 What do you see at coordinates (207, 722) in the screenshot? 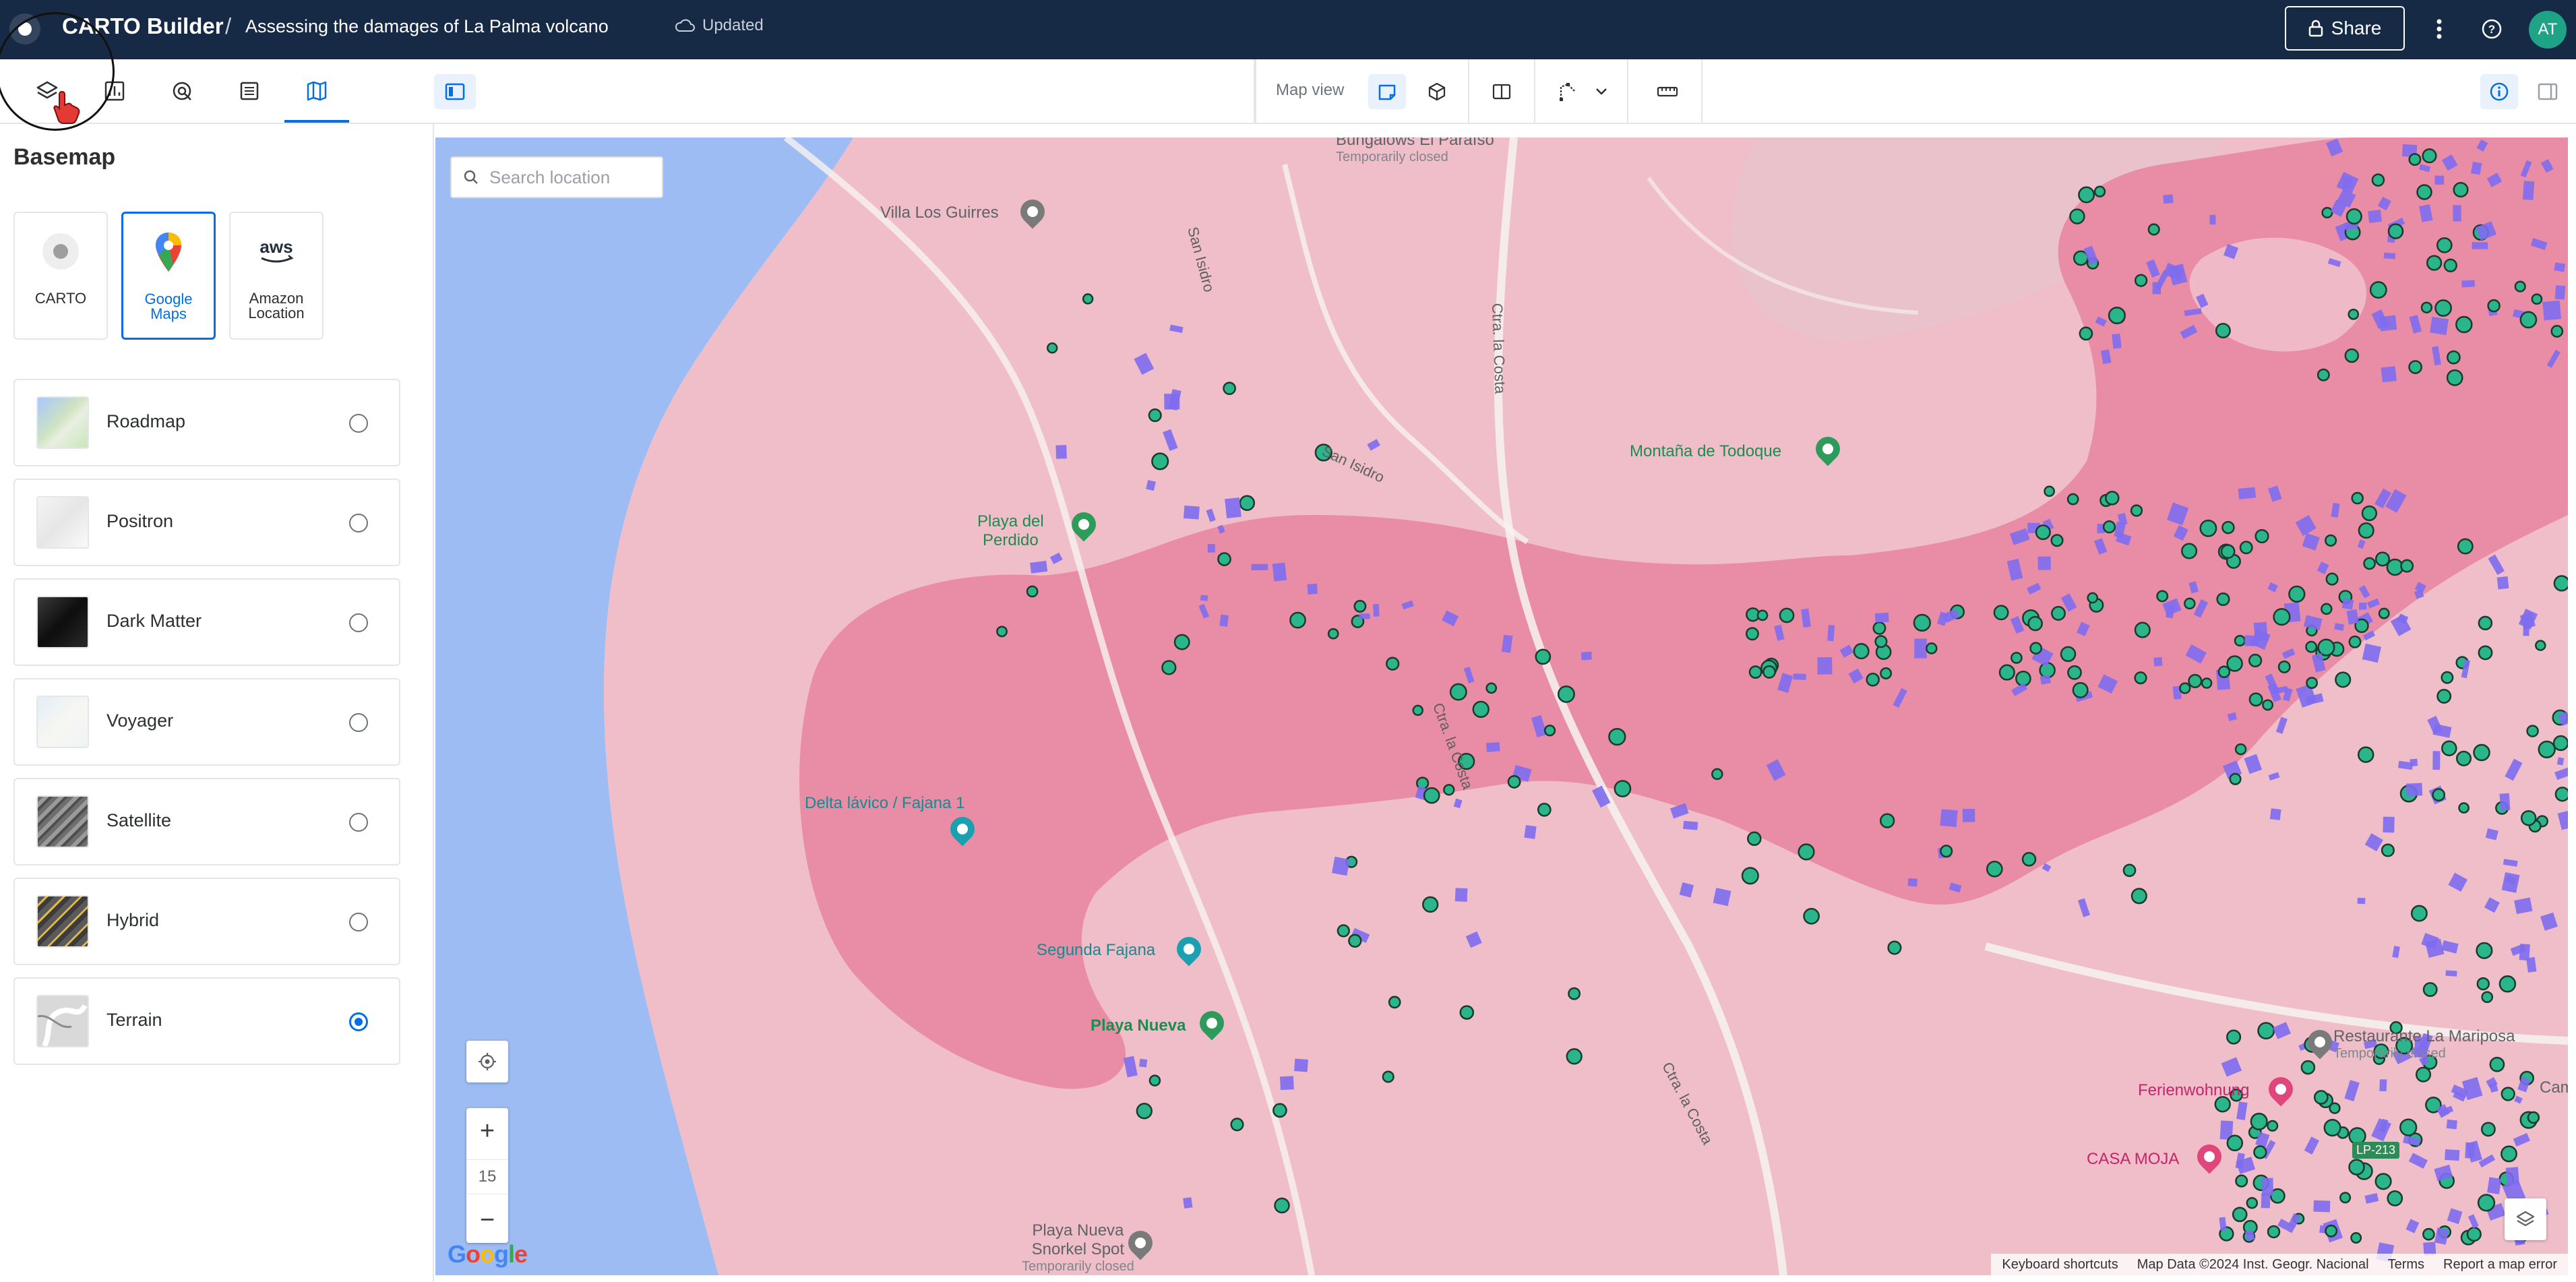
I see `basemap-style-voyager: Voyager` at bounding box center [207, 722].